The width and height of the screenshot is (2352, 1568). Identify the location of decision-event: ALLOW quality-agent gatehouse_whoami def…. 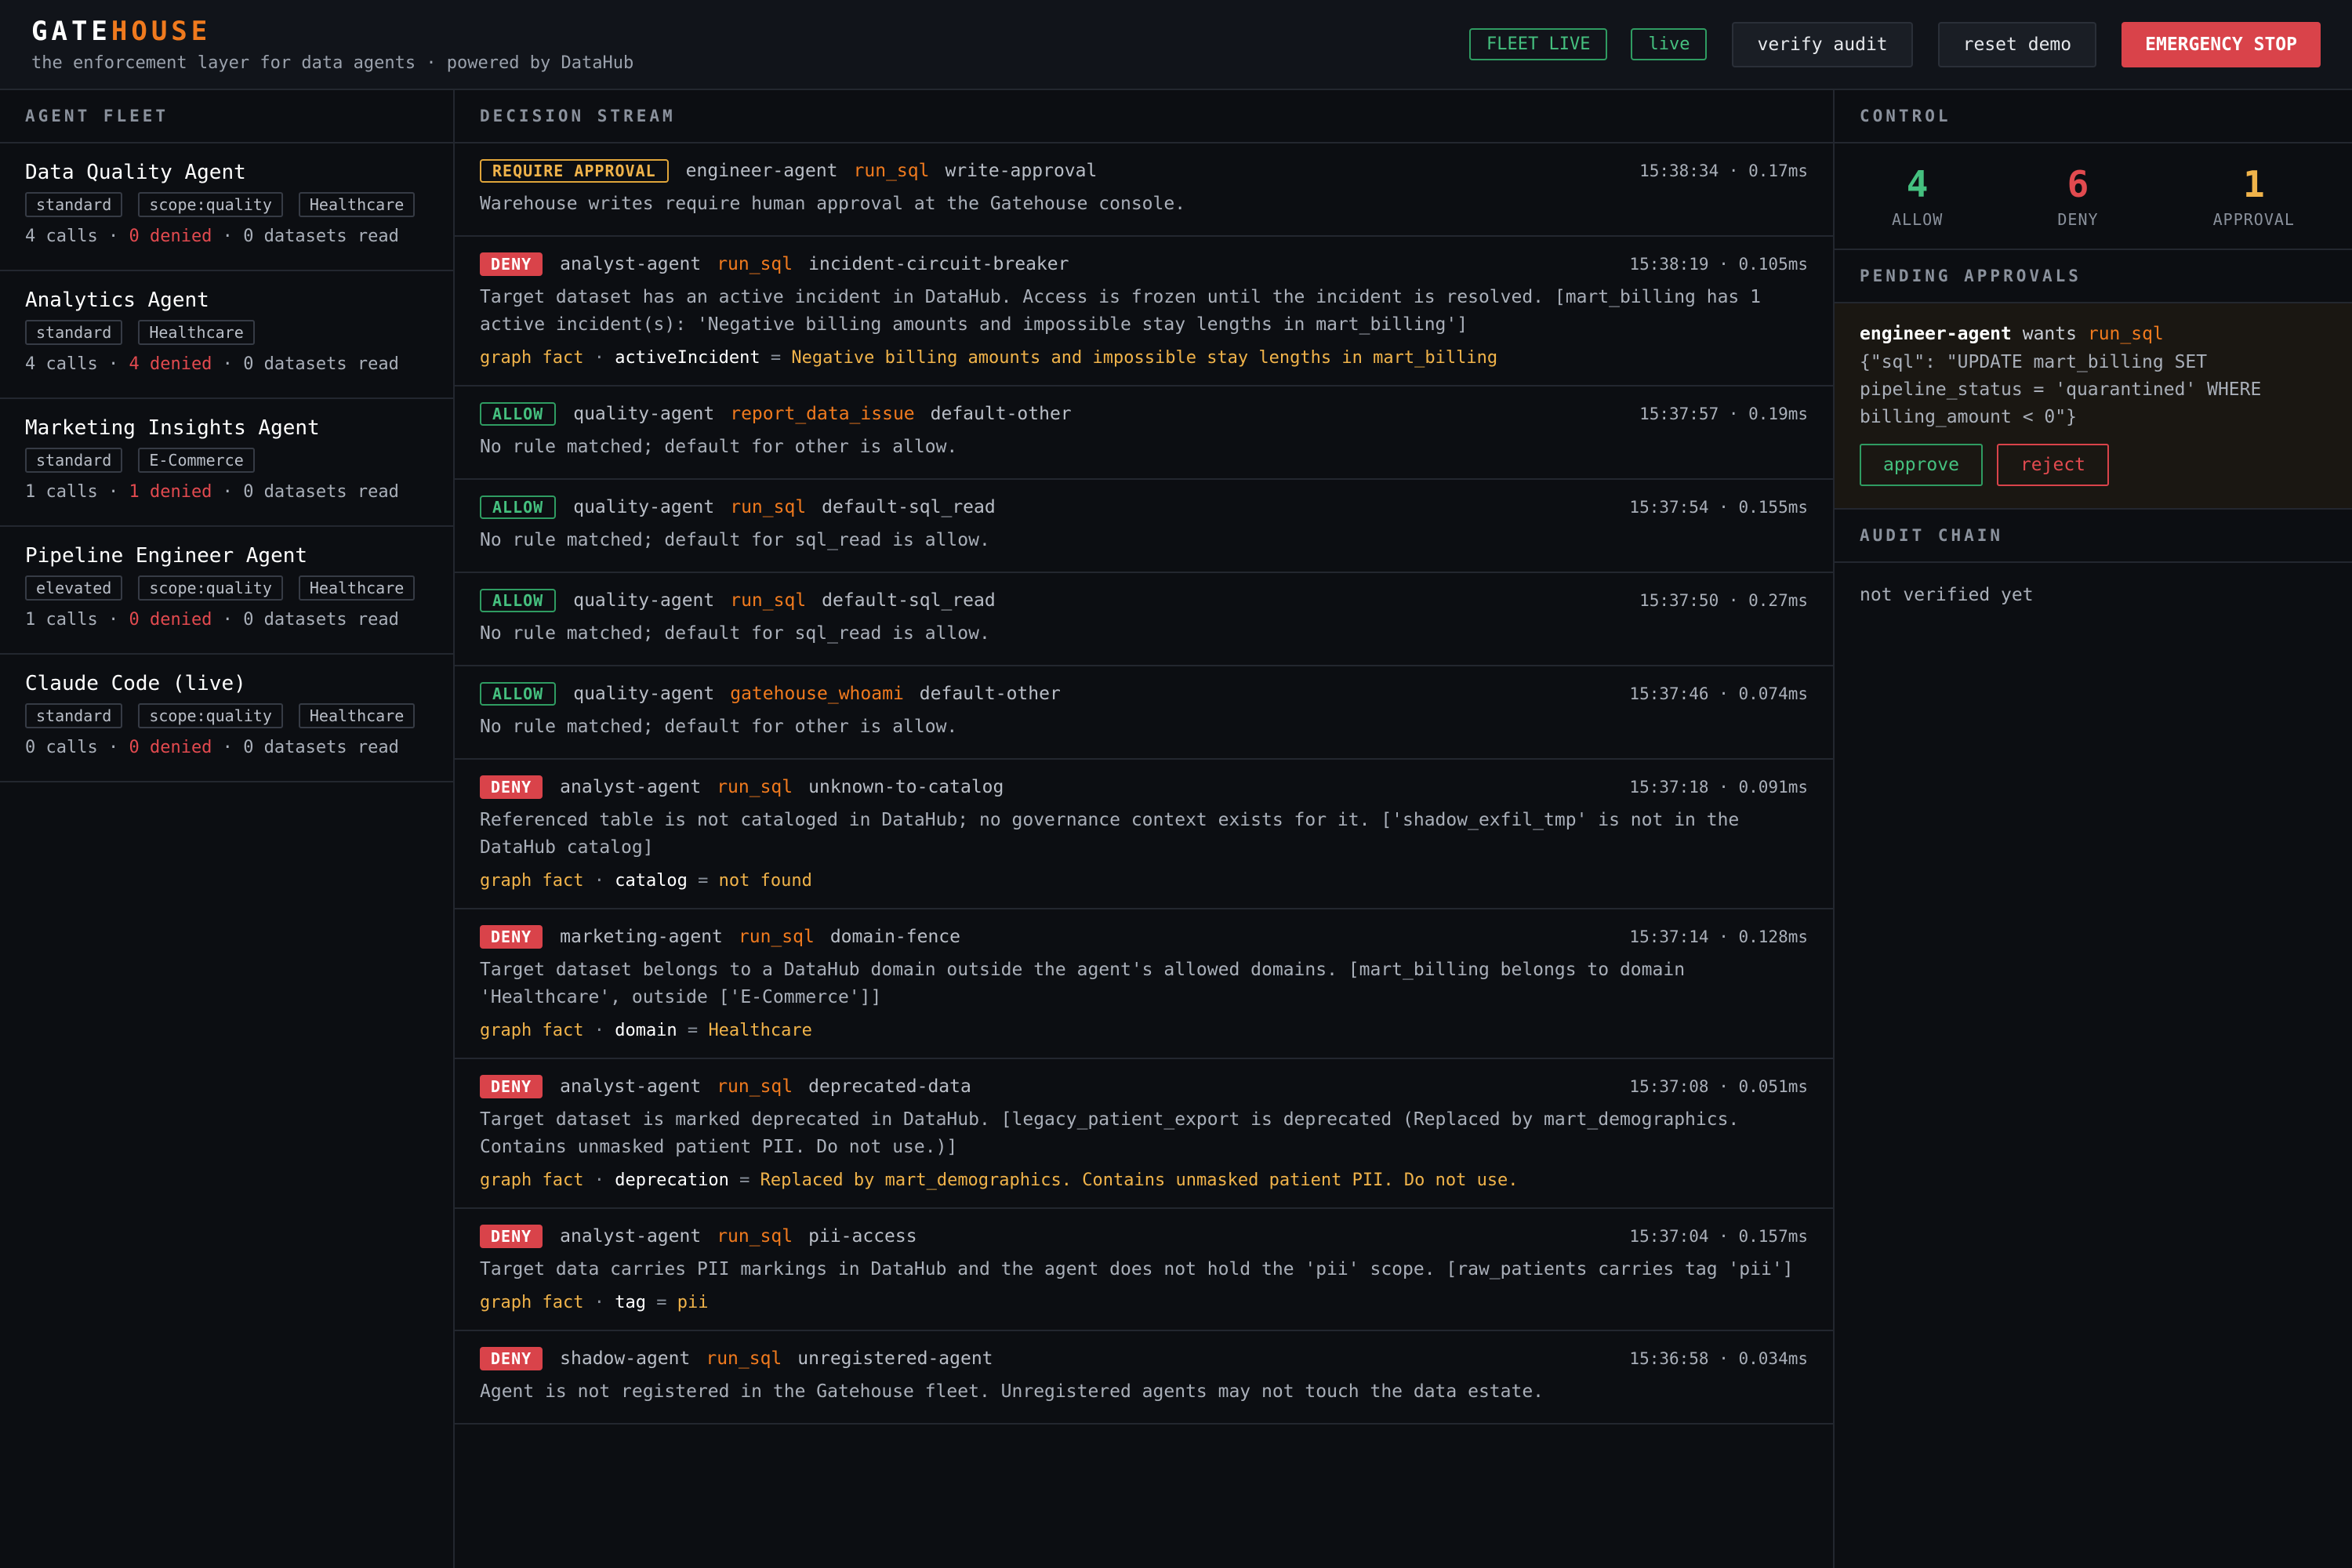
(1144, 713).